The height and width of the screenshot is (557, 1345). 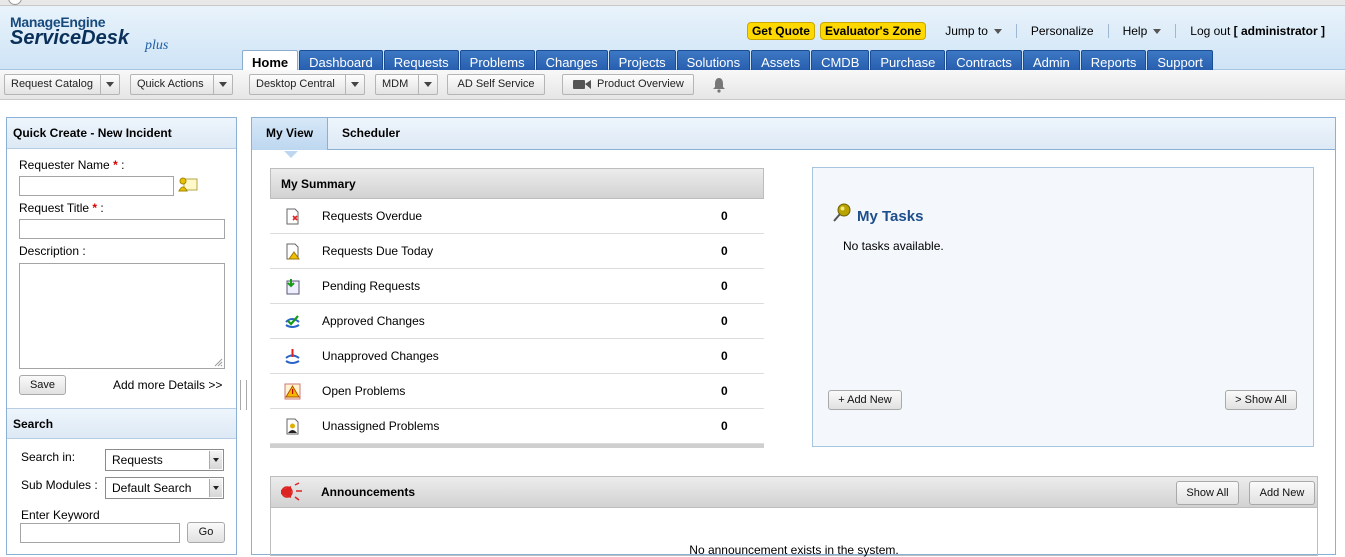 What do you see at coordinates (517, 391) in the screenshot?
I see `list-item: Open Problems 0` at bounding box center [517, 391].